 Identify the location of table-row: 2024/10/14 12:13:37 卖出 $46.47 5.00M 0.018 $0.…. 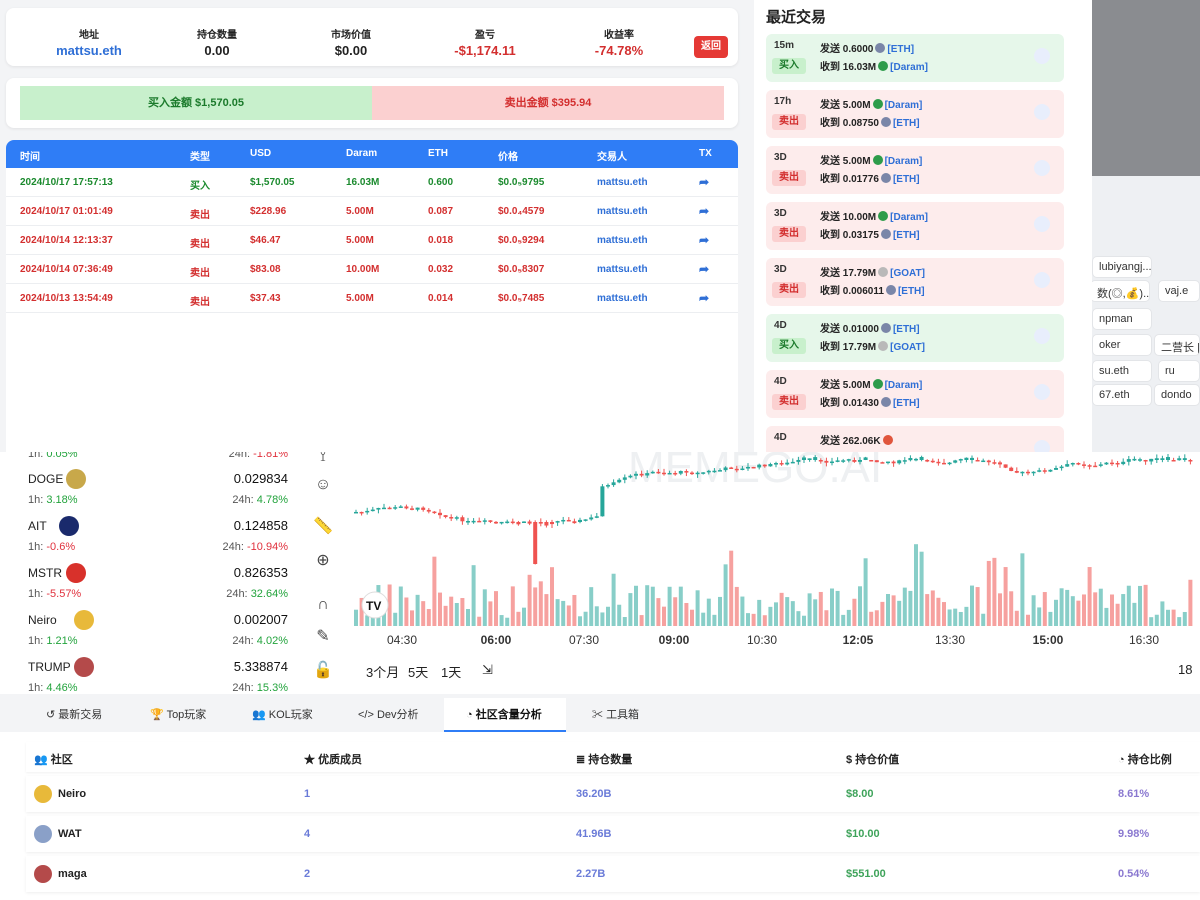
(372, 240).